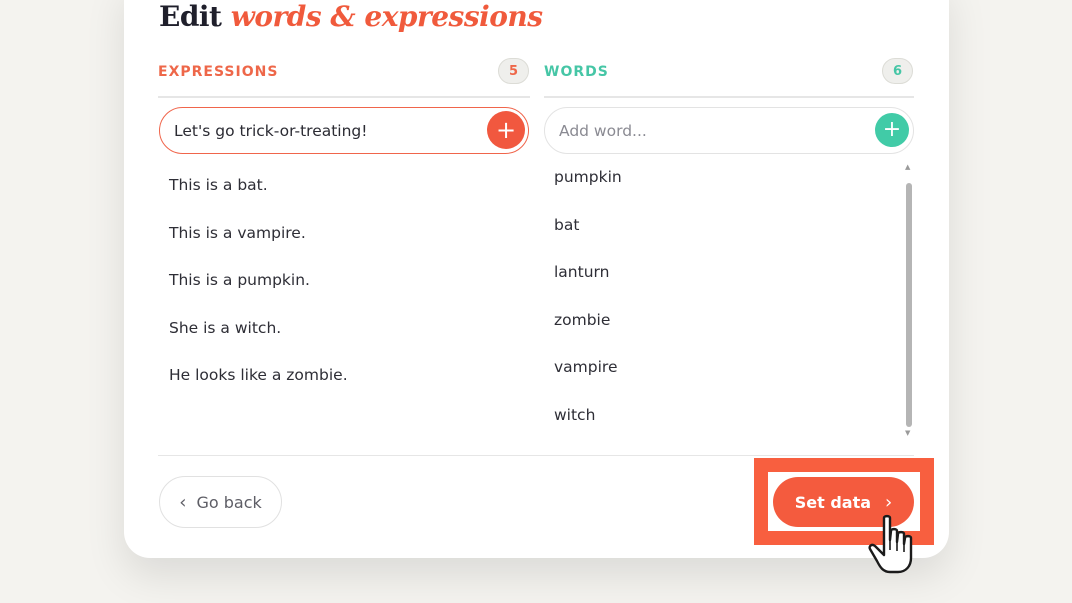 The image size is (1072, 603). What do you see at coordinates (190, 16) in the screenshot?
I see `title-prefix: Edit` at bounding box center [190, 16].